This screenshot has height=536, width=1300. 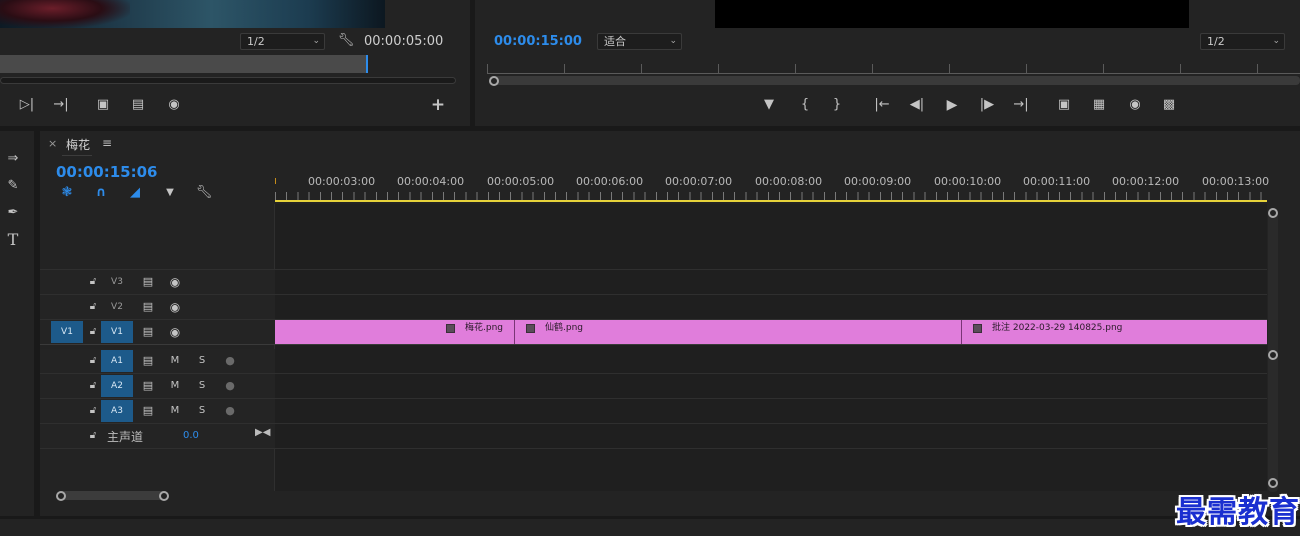 What do you see at coordinates (882, 105) in the screenshot?
I see `go-to-in-icon: |←` at bounding box center [882, 105].